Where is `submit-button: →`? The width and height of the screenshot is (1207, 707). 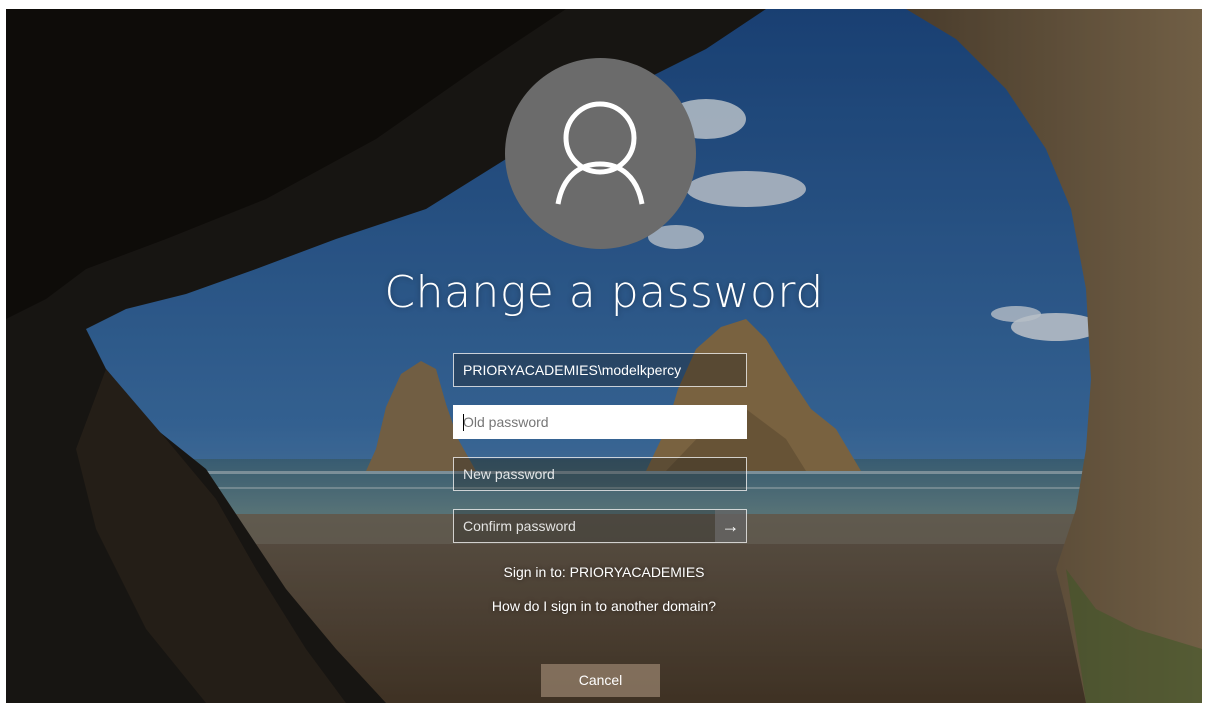
submit-button: → is located at coordinates (730, 526).